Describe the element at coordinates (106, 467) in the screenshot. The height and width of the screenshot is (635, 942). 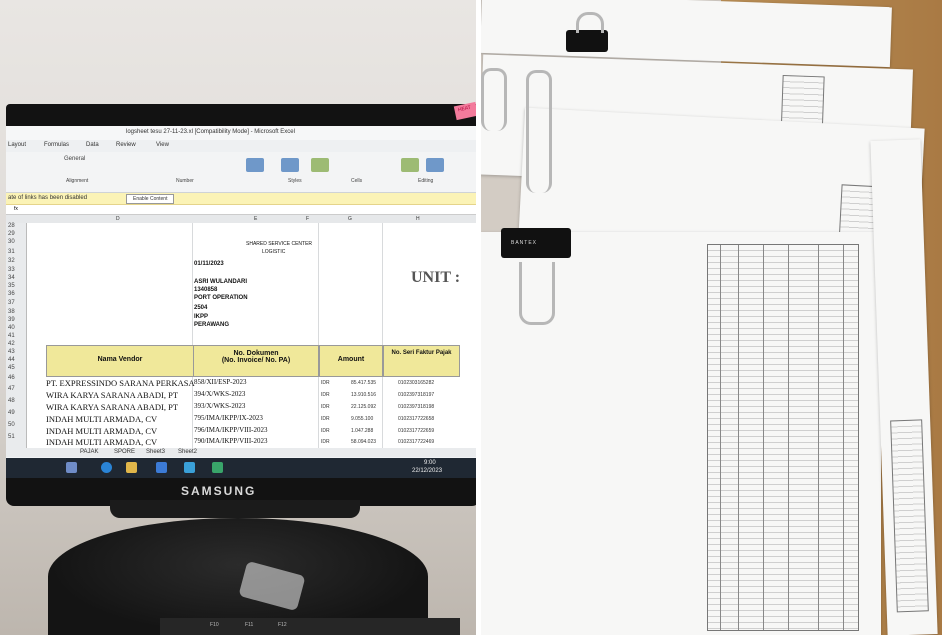
I see `edge-icon` at that location.